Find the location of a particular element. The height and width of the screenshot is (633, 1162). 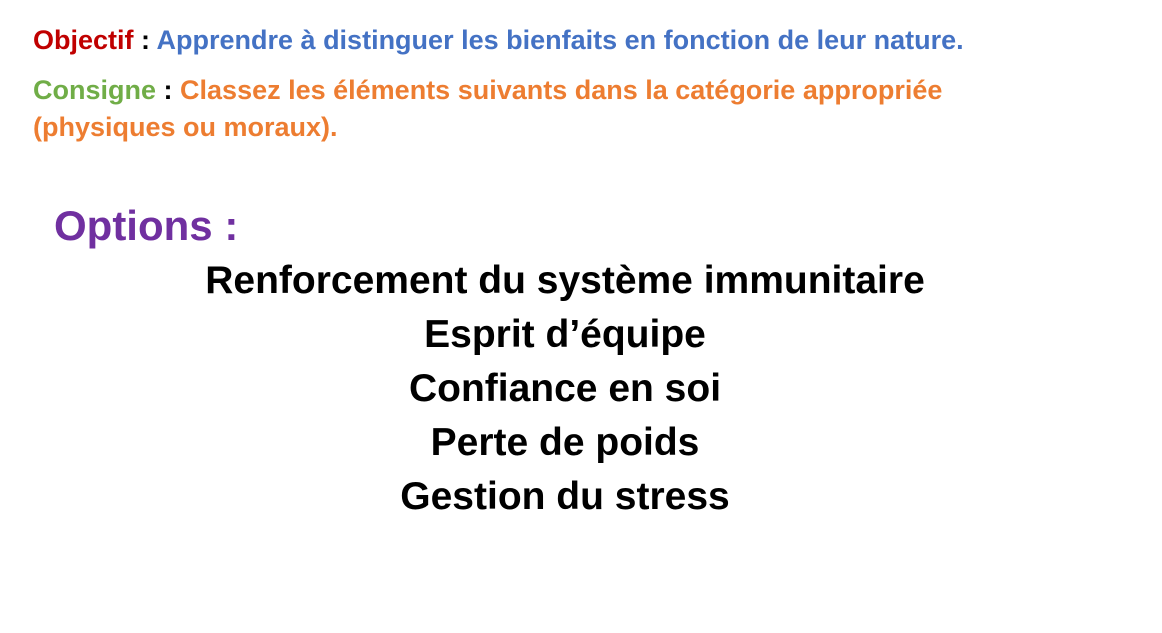

option-item: Esprit d’équipe is located at coordinates (565, 334).